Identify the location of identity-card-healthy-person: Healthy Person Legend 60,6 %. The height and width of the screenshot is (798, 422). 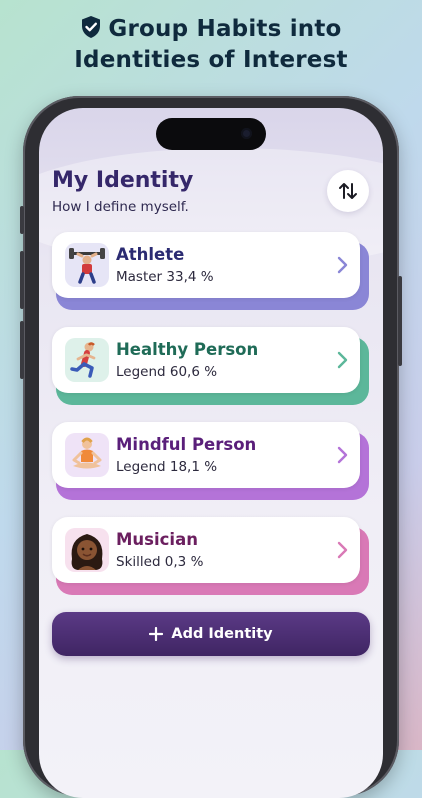
(210, 366).